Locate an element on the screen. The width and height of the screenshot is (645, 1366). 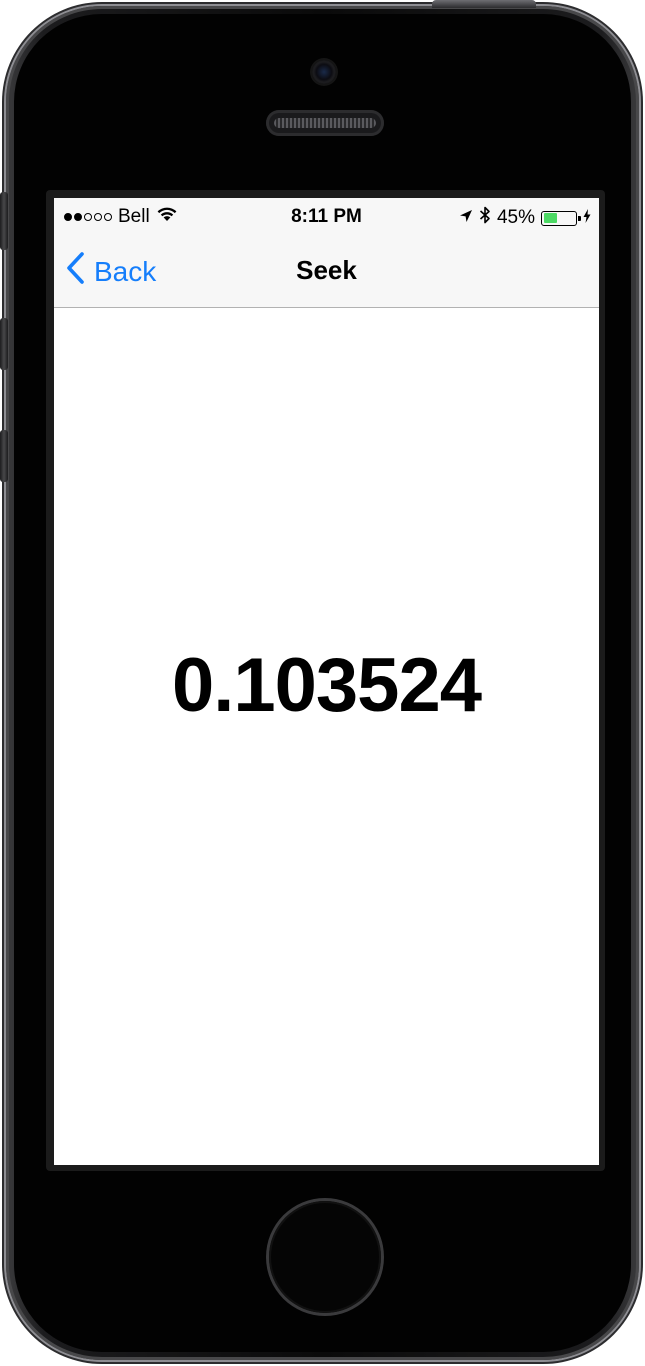
status-right: 45% is located at coordinates (525, 218).